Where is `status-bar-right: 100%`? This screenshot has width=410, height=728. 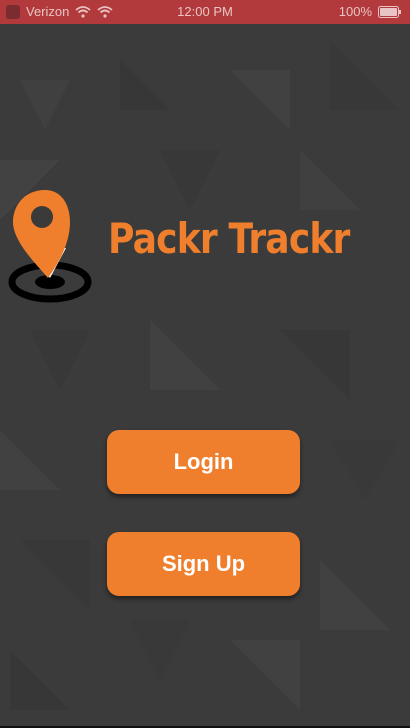
status-bar-right: 100% is located at coordinates (370, 11).